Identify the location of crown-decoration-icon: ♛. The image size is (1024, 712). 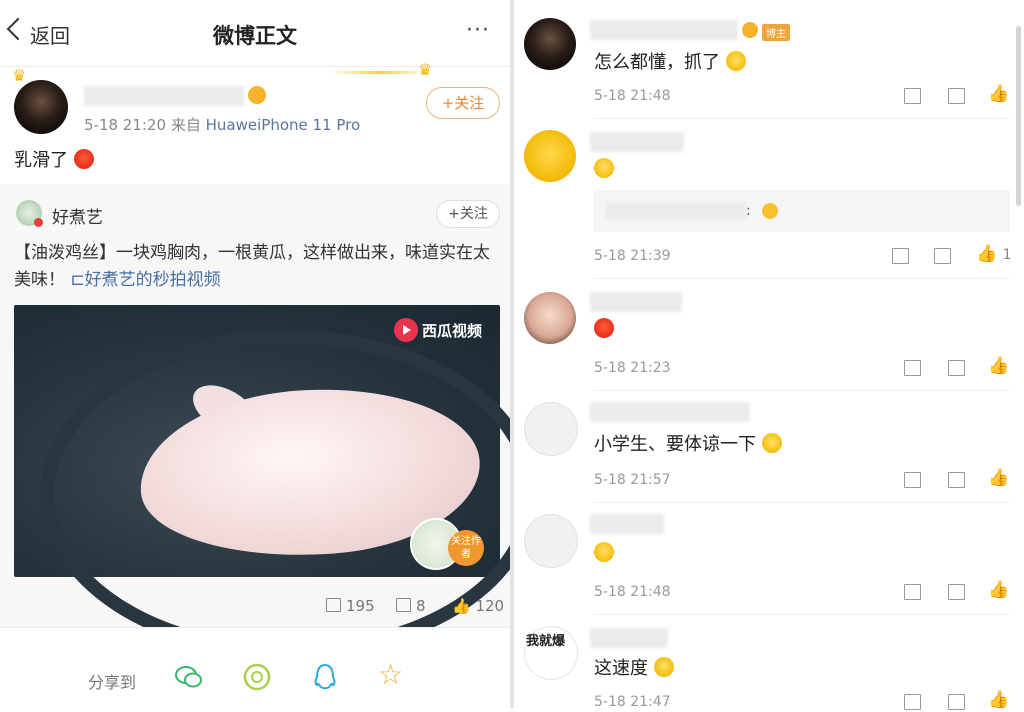
(425, 69).